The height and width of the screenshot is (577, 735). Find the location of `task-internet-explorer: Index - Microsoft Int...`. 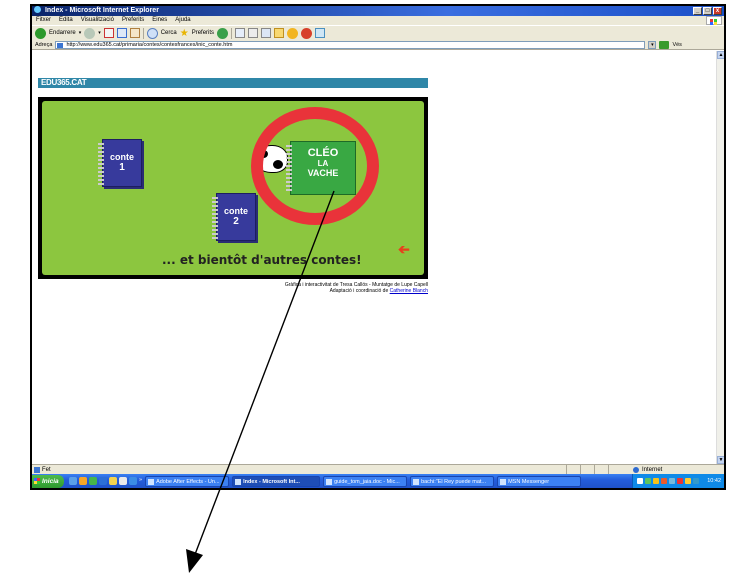

task-internet-explorer: Index - Microsoft Int... is located at coordinates (276, 481).